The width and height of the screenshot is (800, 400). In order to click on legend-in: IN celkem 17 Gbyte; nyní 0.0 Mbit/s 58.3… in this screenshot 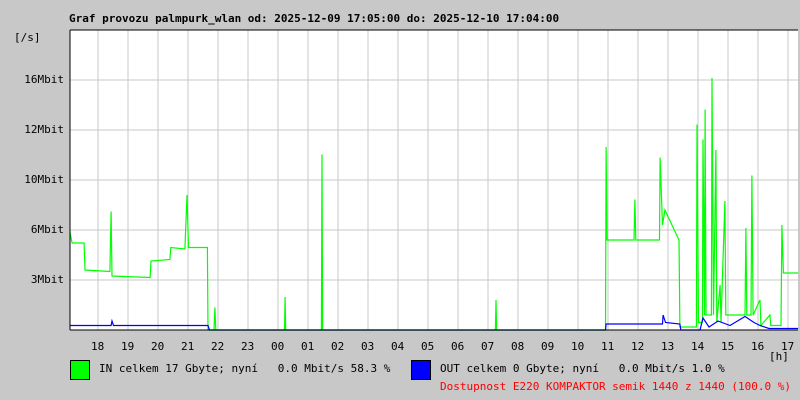, I will do `click(245, 368)`.